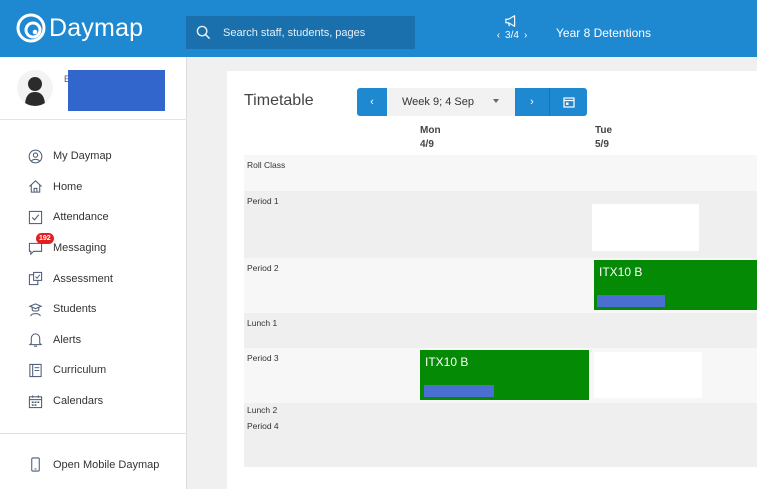 This screenshot has width=757, height=489. I want to click on notice-title: Year 8 Detentions, so click(603, 33).